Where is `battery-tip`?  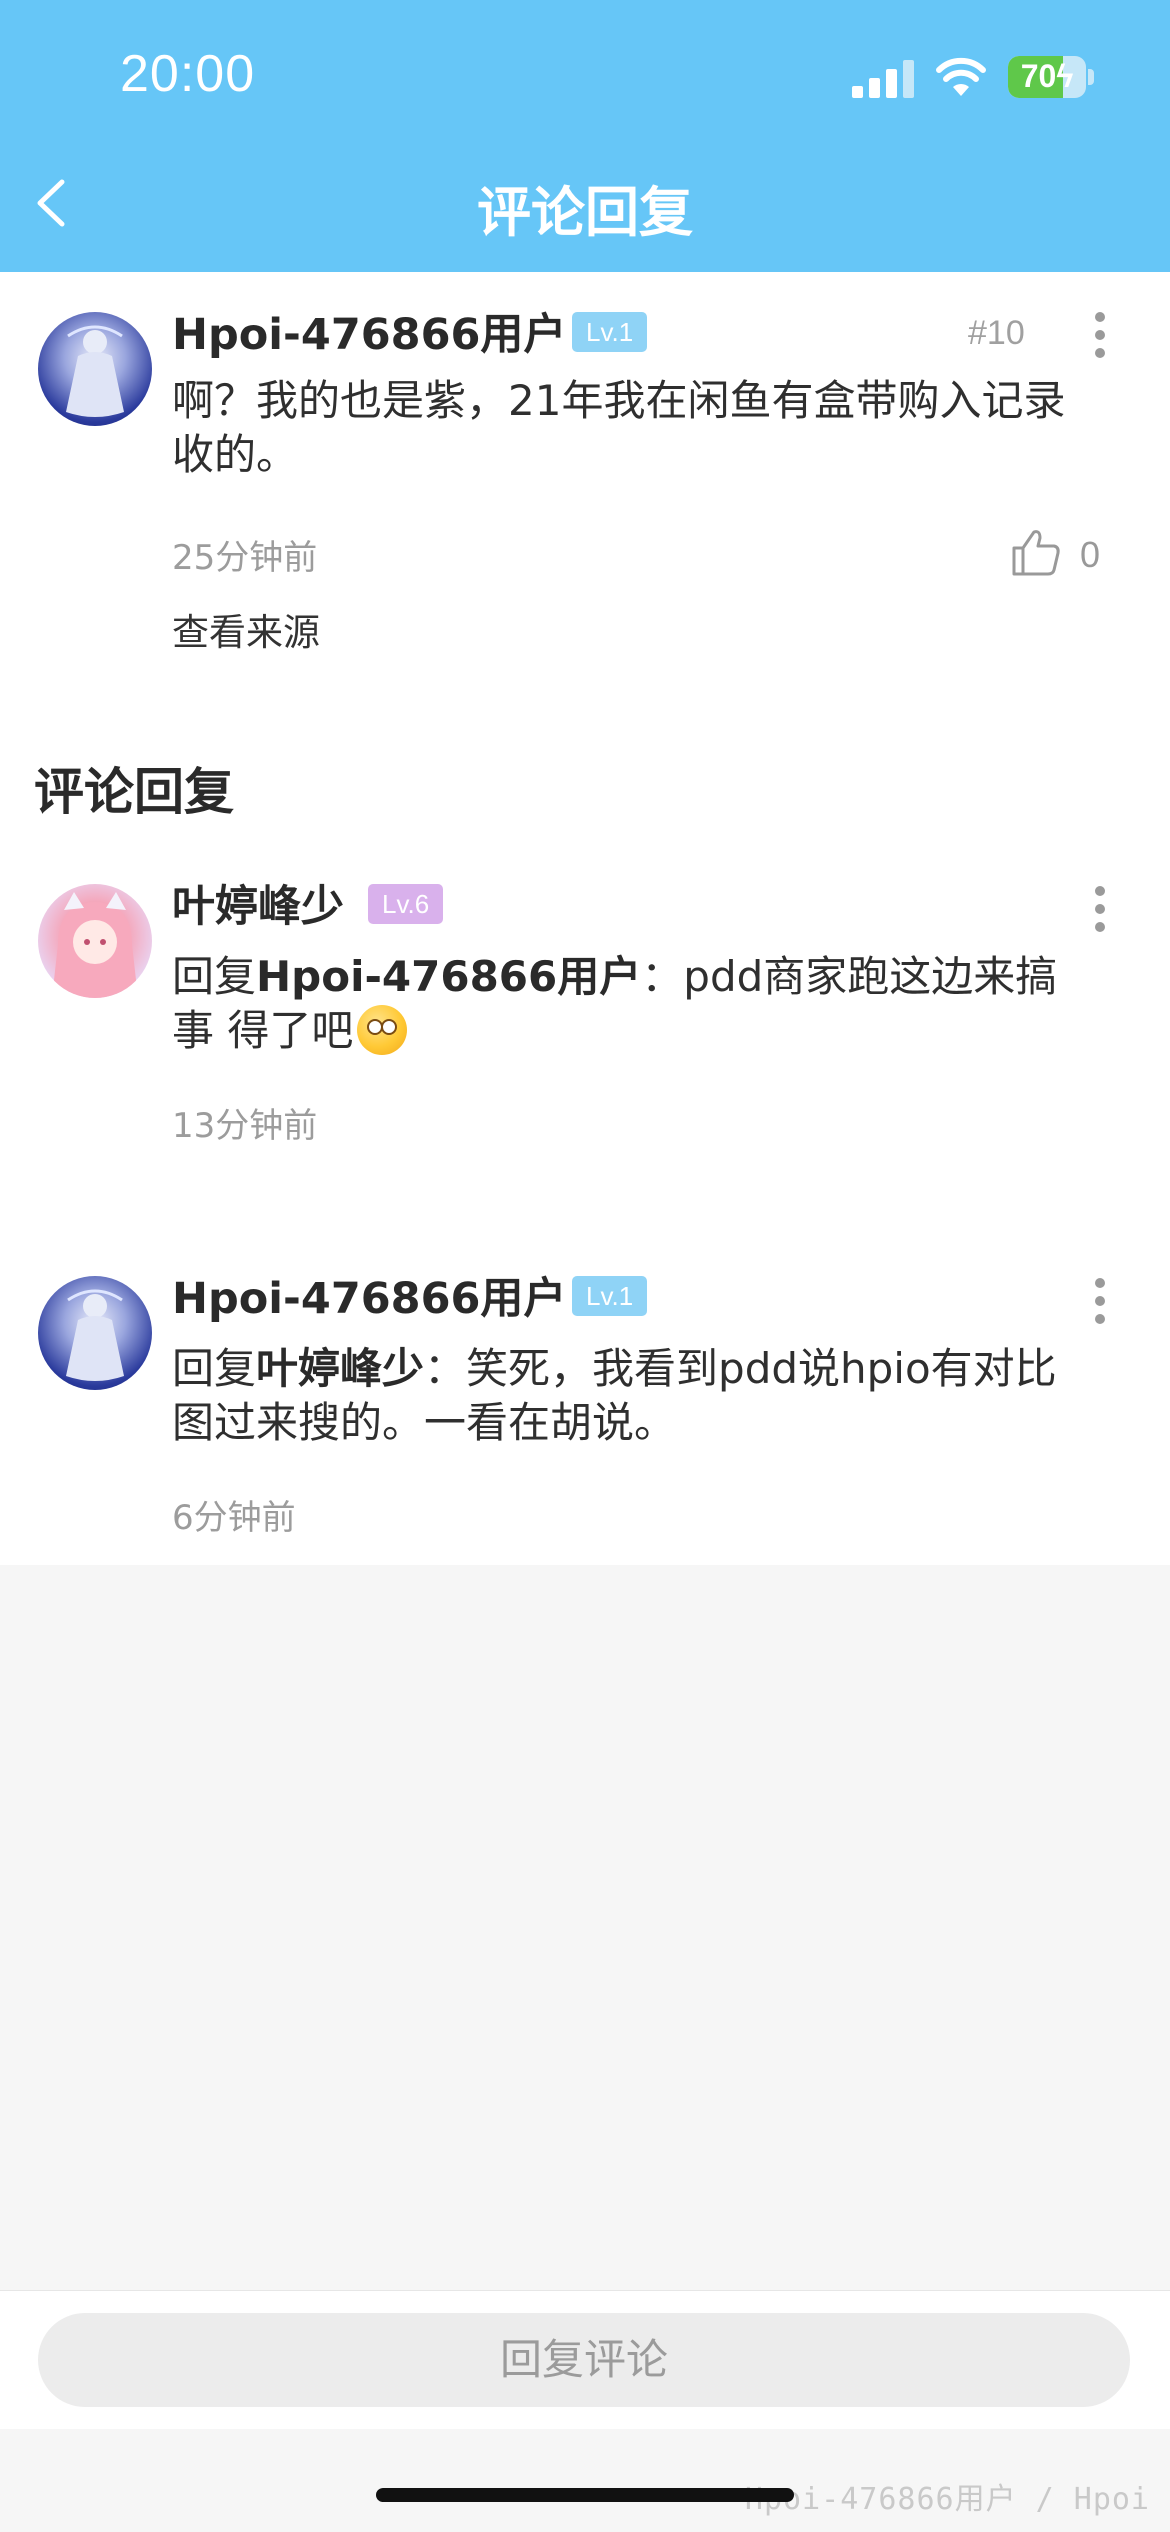 battery-tip is located at coordinates (1091, 77).